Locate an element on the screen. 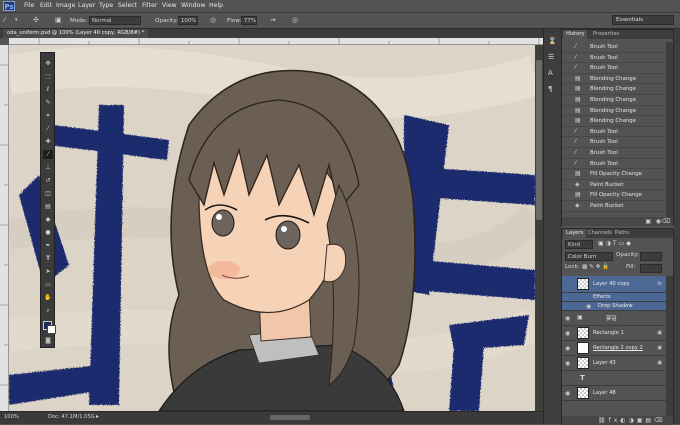 This screenshot has height=425, width=680. shape-tool-icon: ▭ is located at coordinates (48, 284).